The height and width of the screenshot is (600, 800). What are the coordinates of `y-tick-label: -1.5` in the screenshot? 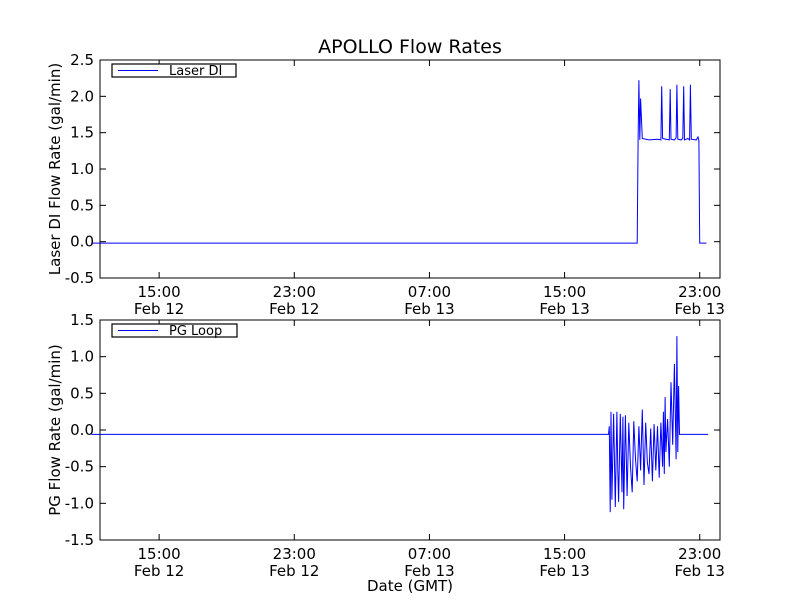 It's located at (79, 540).